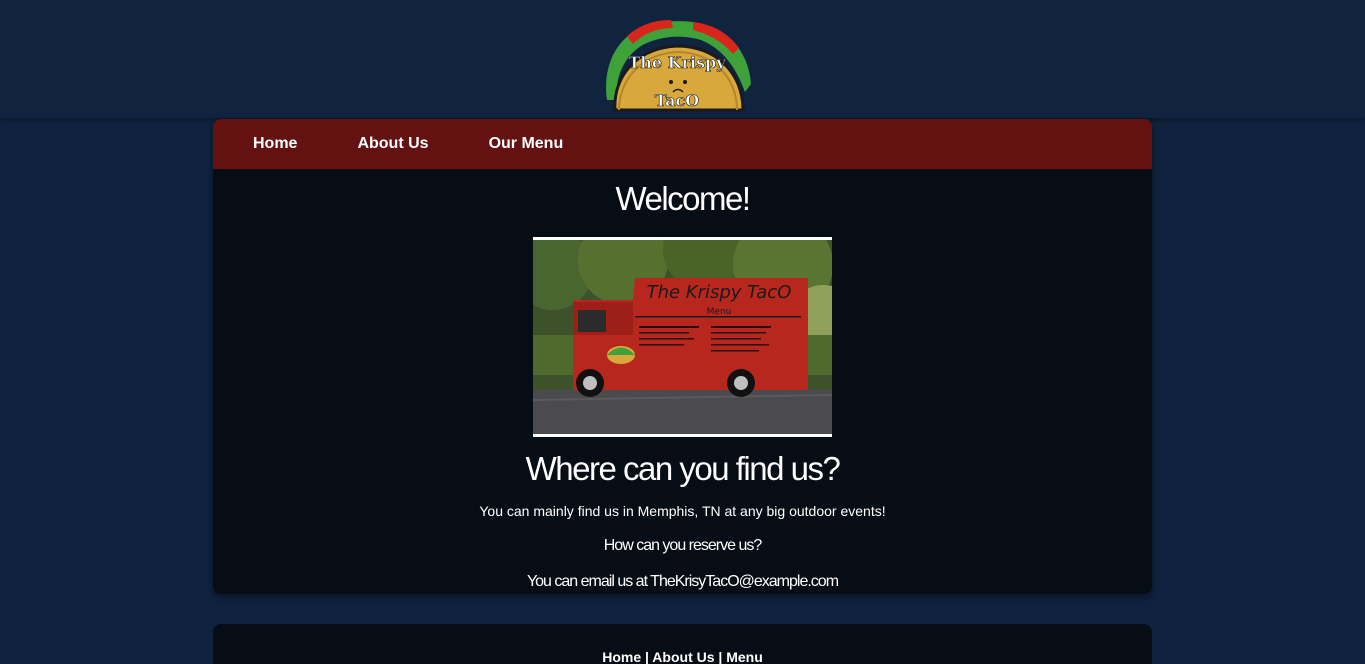 The image size is (1365, 664). I want to click on footer-home-link: Home, so click(621, 656).